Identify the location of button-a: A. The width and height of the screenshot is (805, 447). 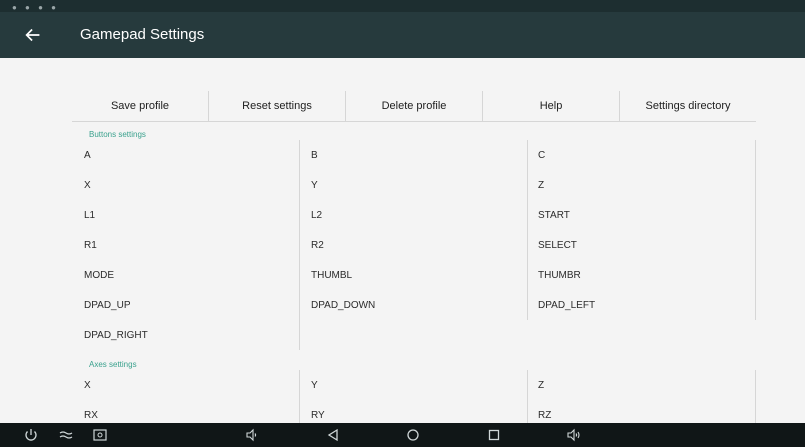
(186, 155).